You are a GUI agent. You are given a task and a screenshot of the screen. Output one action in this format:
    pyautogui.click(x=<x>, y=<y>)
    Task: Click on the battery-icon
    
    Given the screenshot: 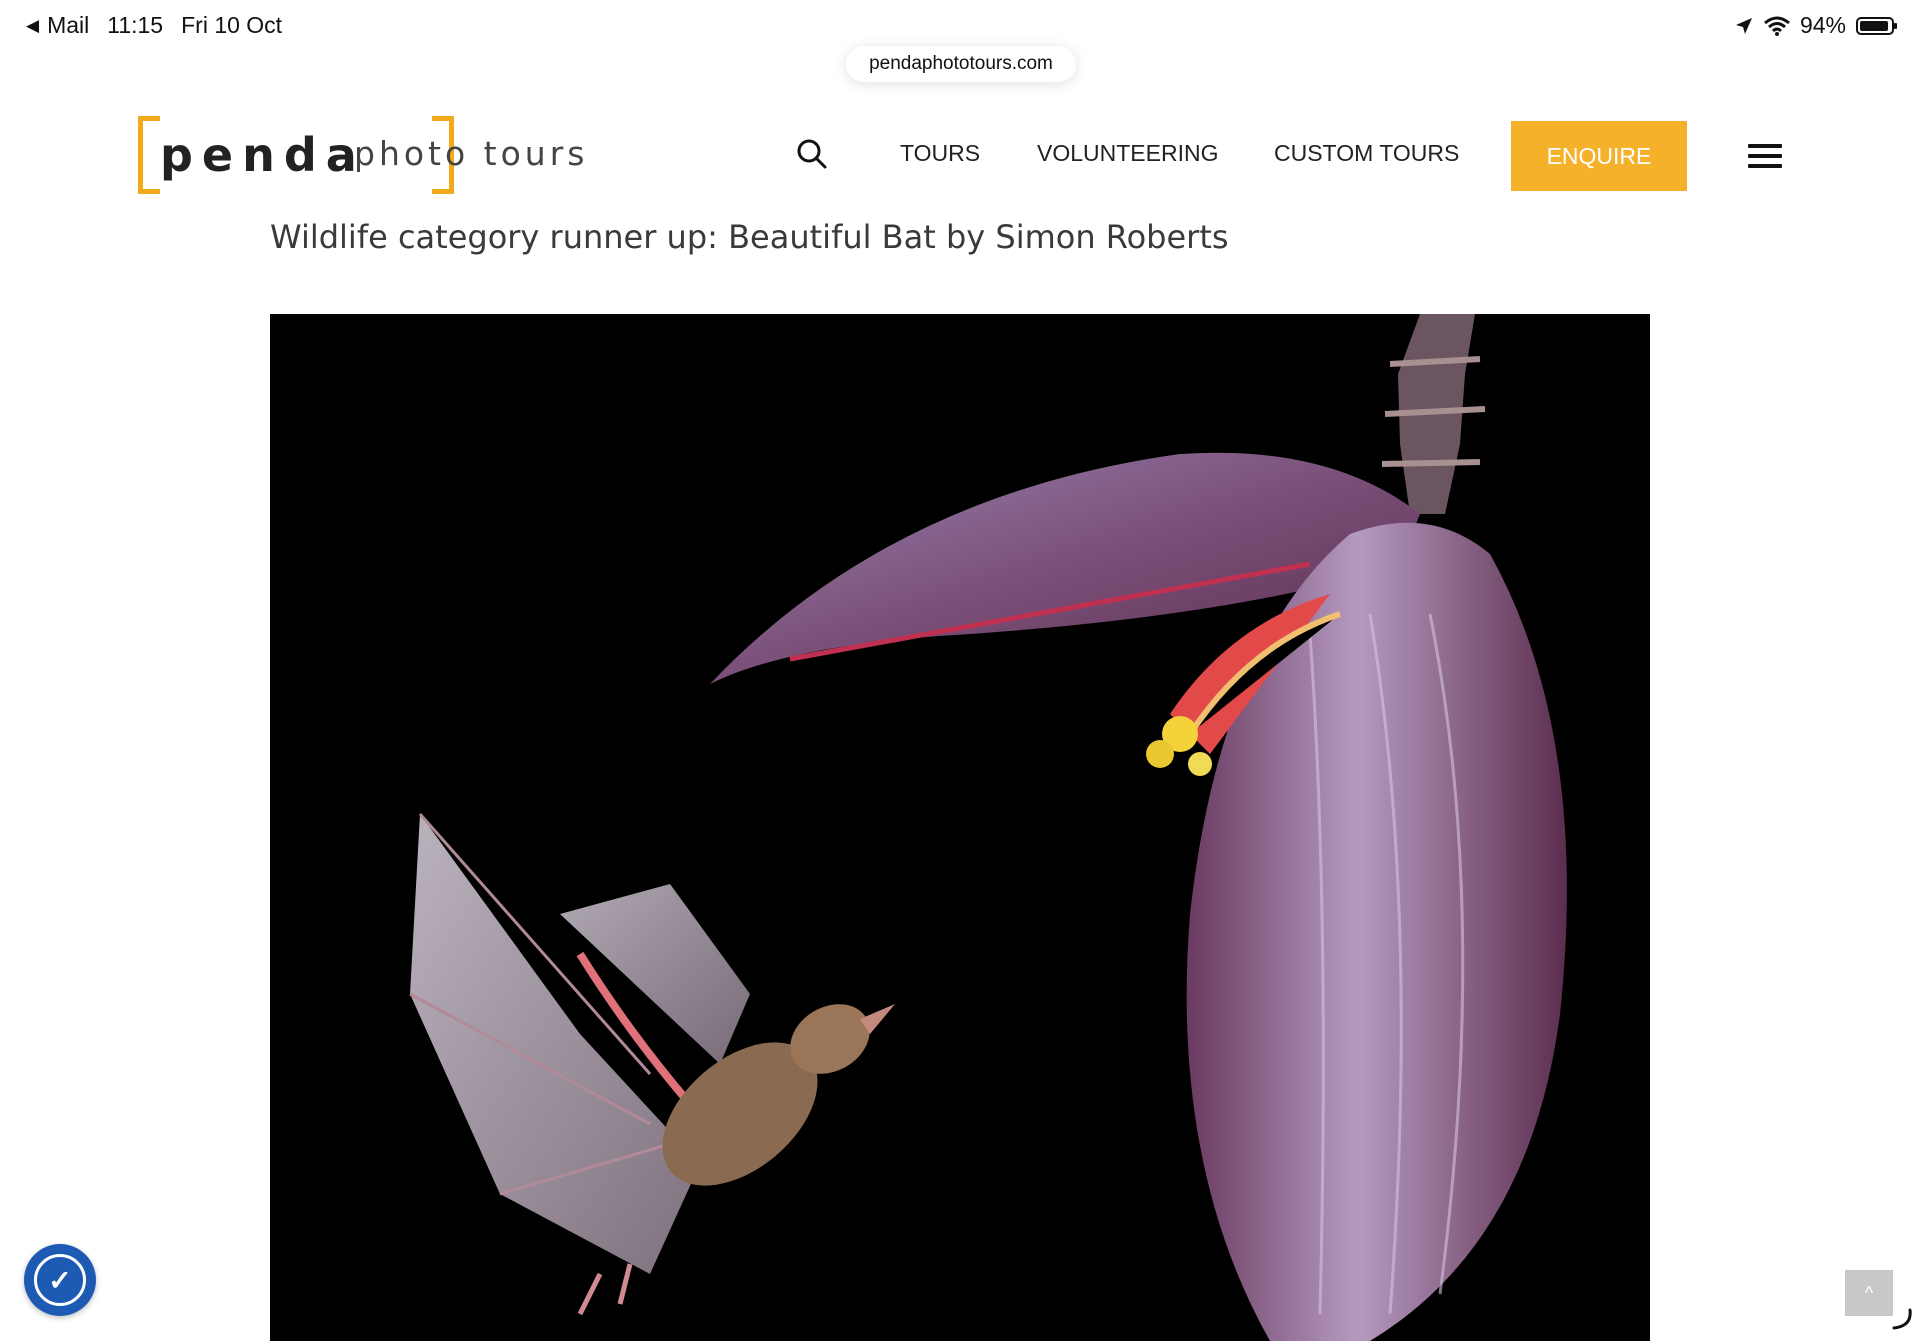 What is the action you would take?
    pyautogui.click(x=1876, y=25)
    